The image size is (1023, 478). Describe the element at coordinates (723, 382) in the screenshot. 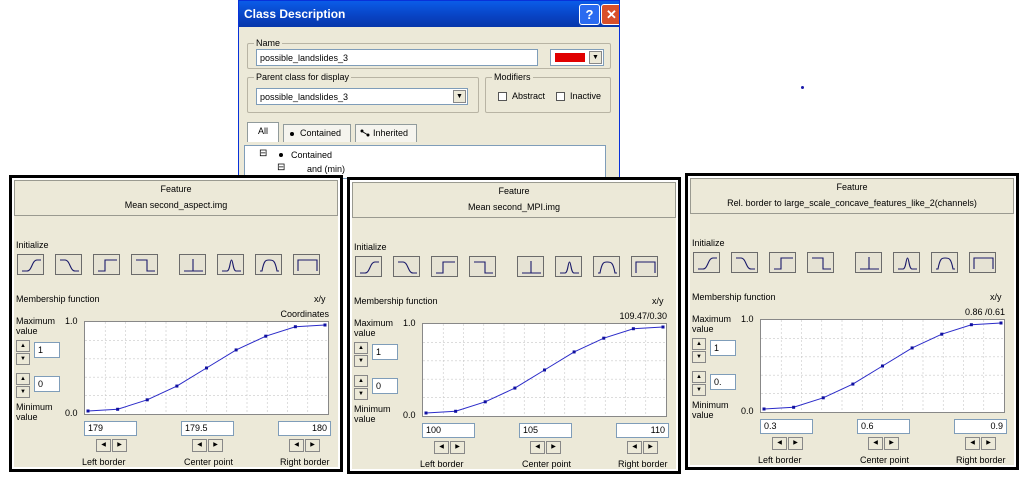

I see `min-value-field: 0.` at that location.